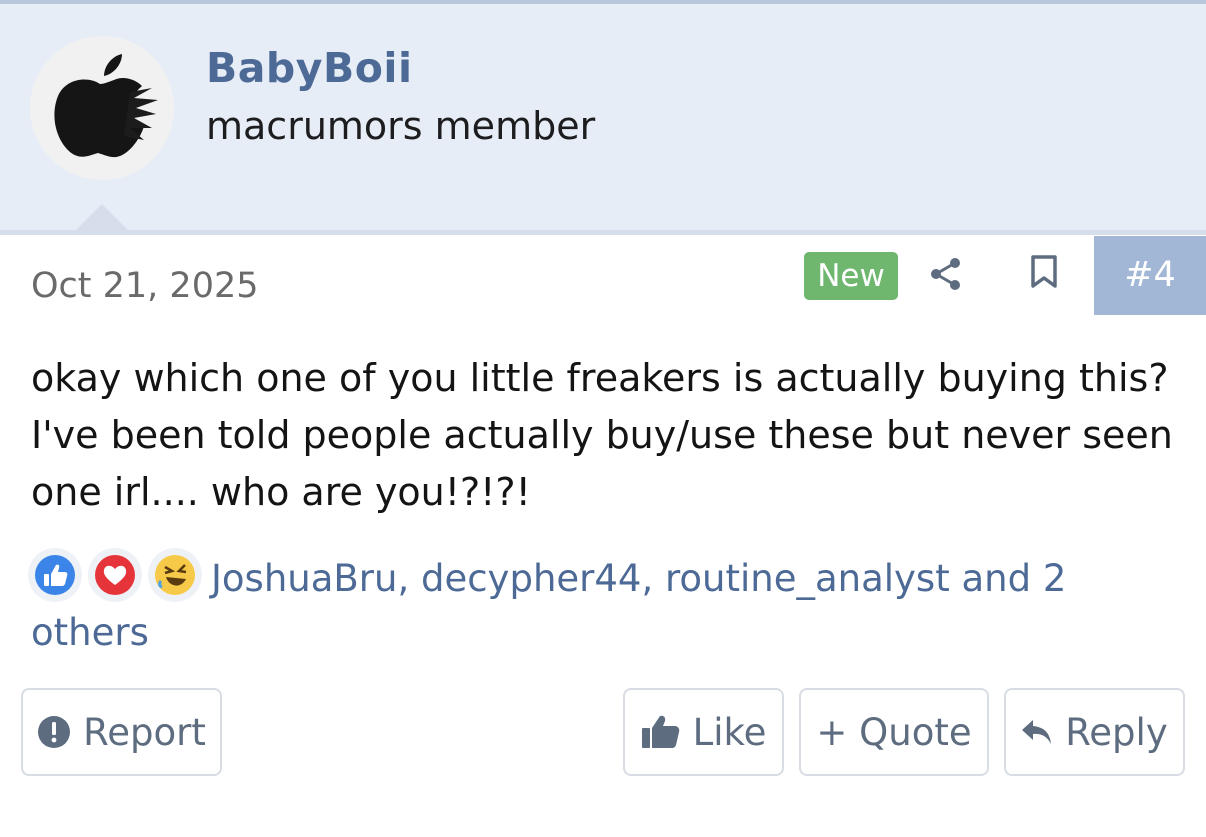 The height and width of the screenshot is (837, 1206). Describe the element at coordinates (309, 68) in the screenshot. I see `username: BabyBoii` at that location.